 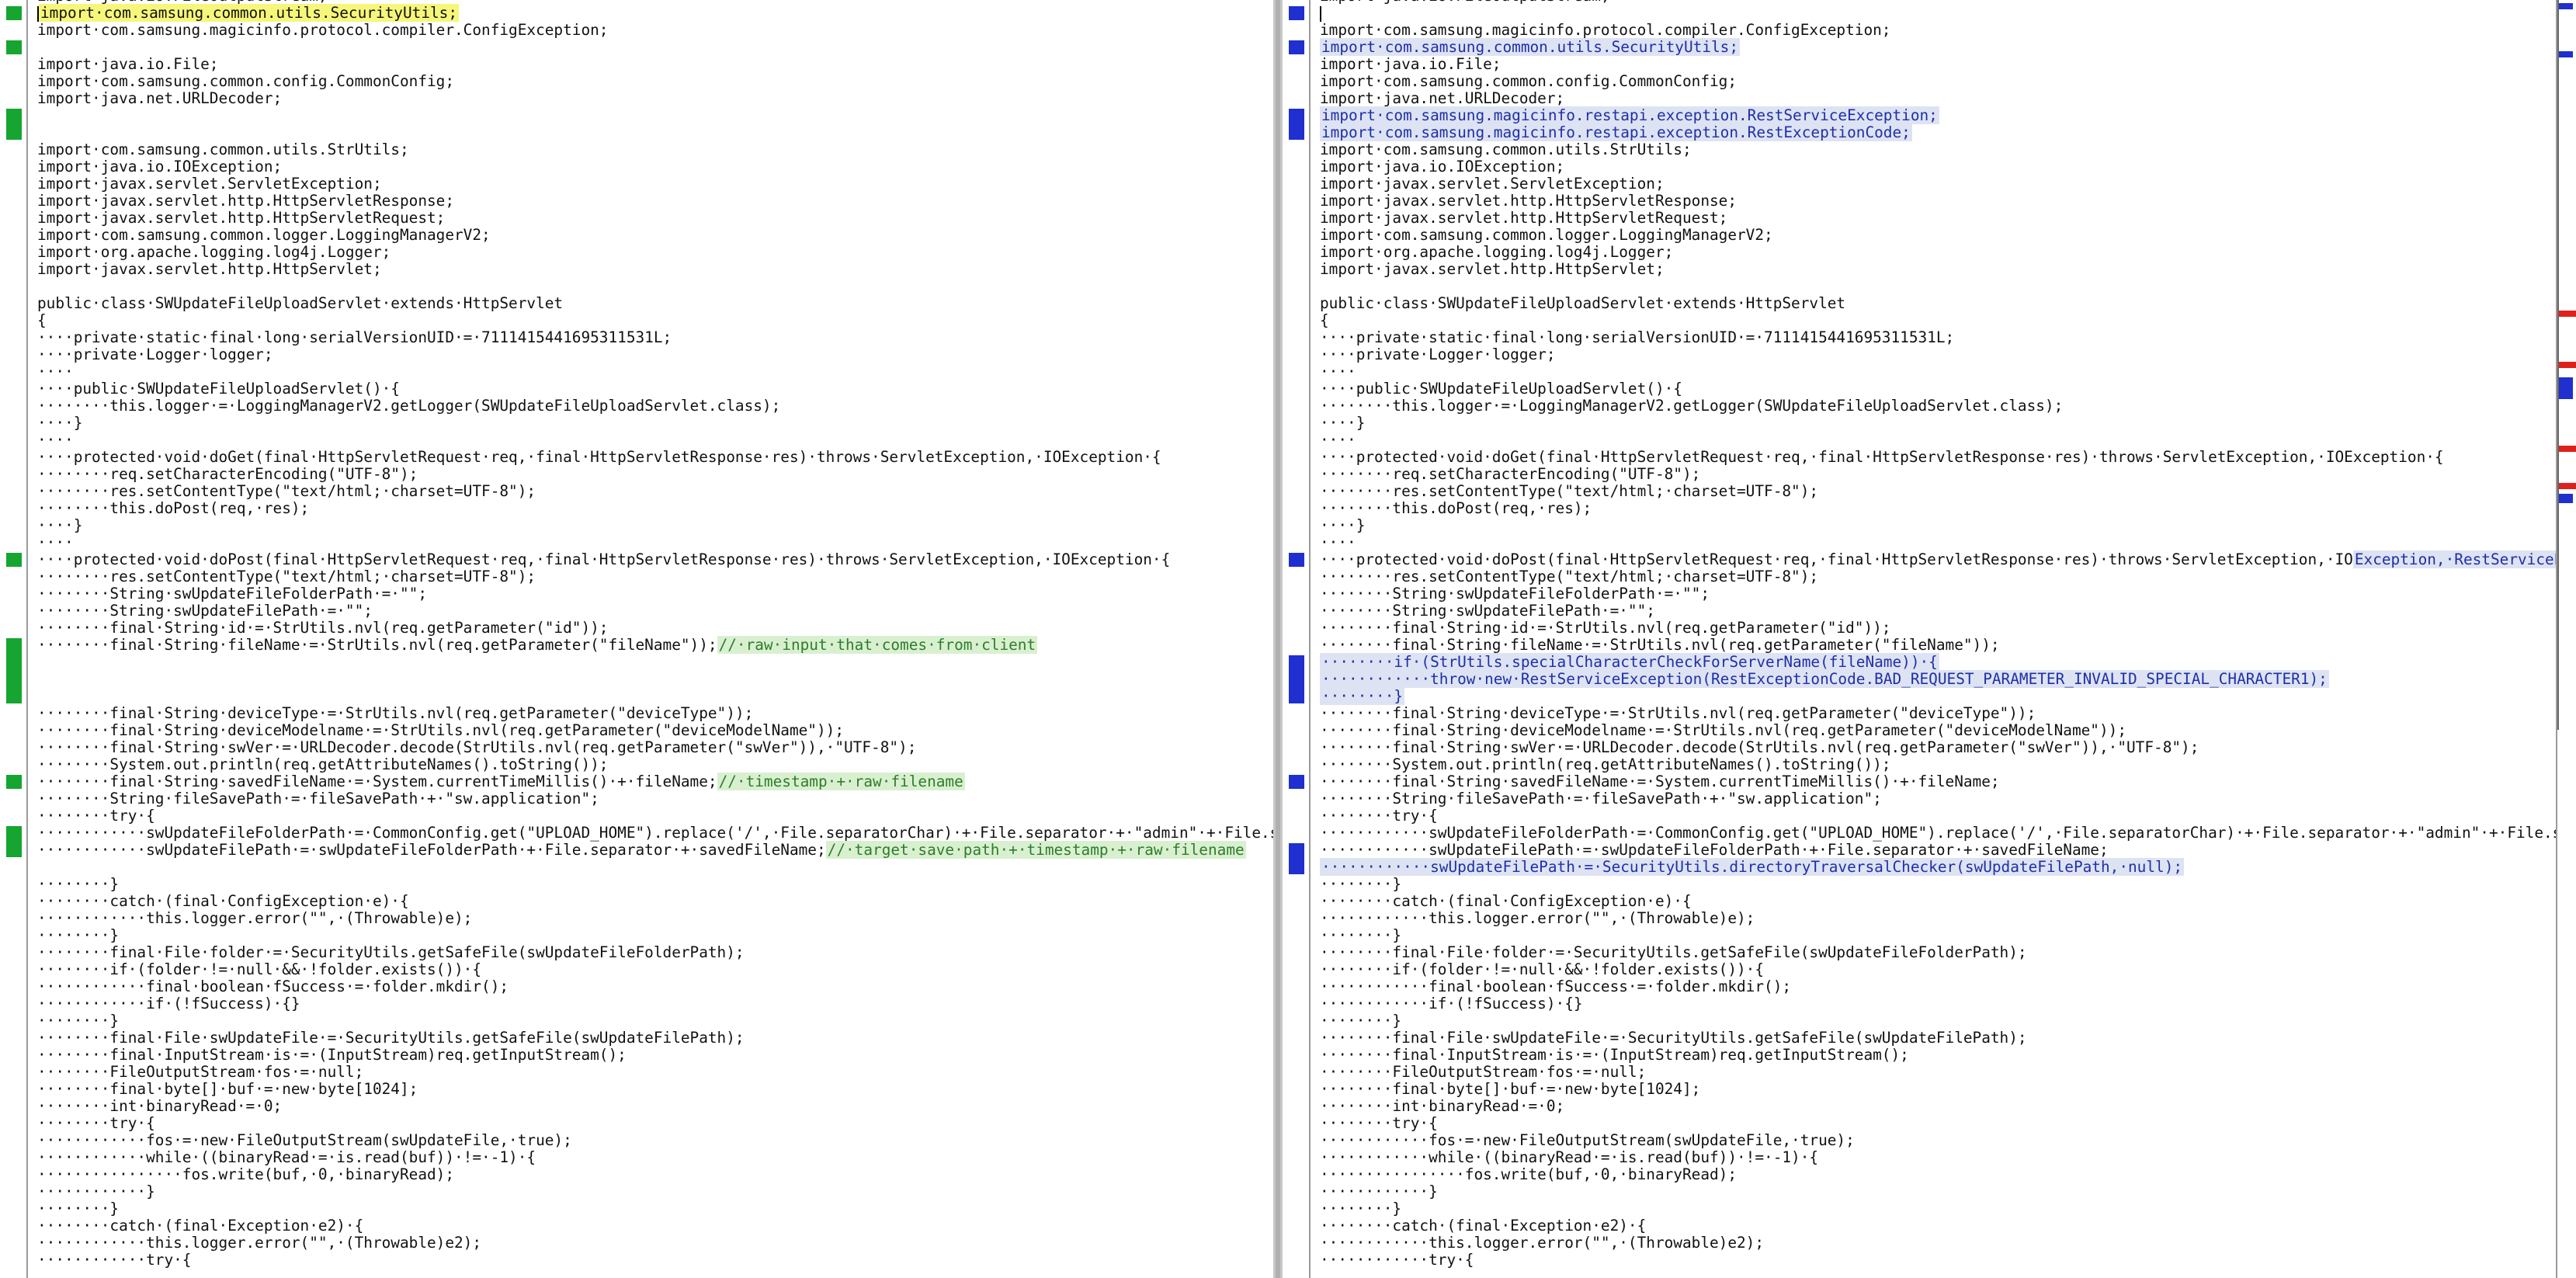 What do you see at coordinates (1938, 354) in the screenshot?
I see `code-line: ····private·Logger·logger;` at bounding box center [1938, 354].